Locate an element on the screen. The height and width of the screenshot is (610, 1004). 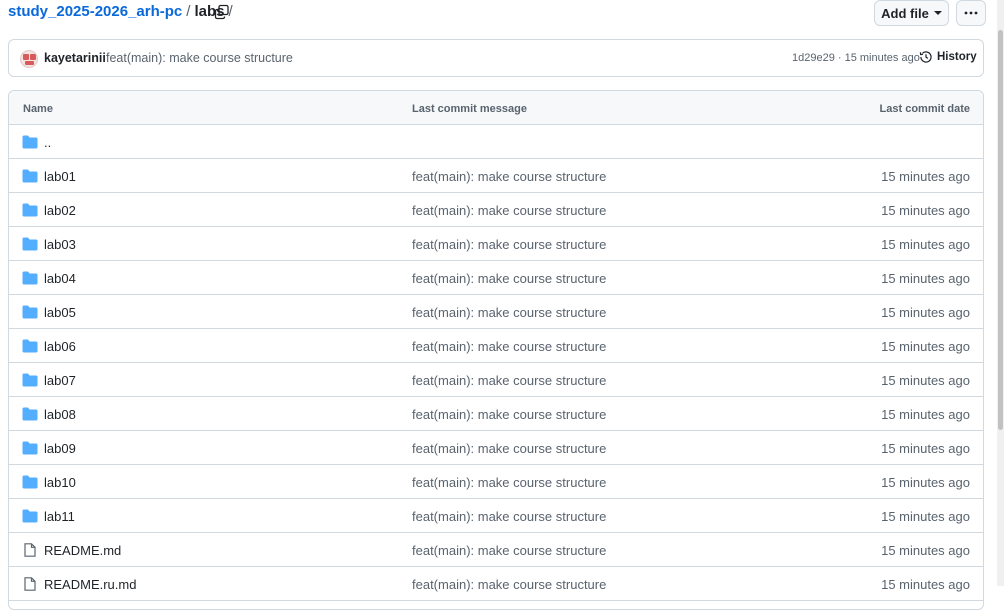
chevron-down-icon is located at coordinates (937, 13).